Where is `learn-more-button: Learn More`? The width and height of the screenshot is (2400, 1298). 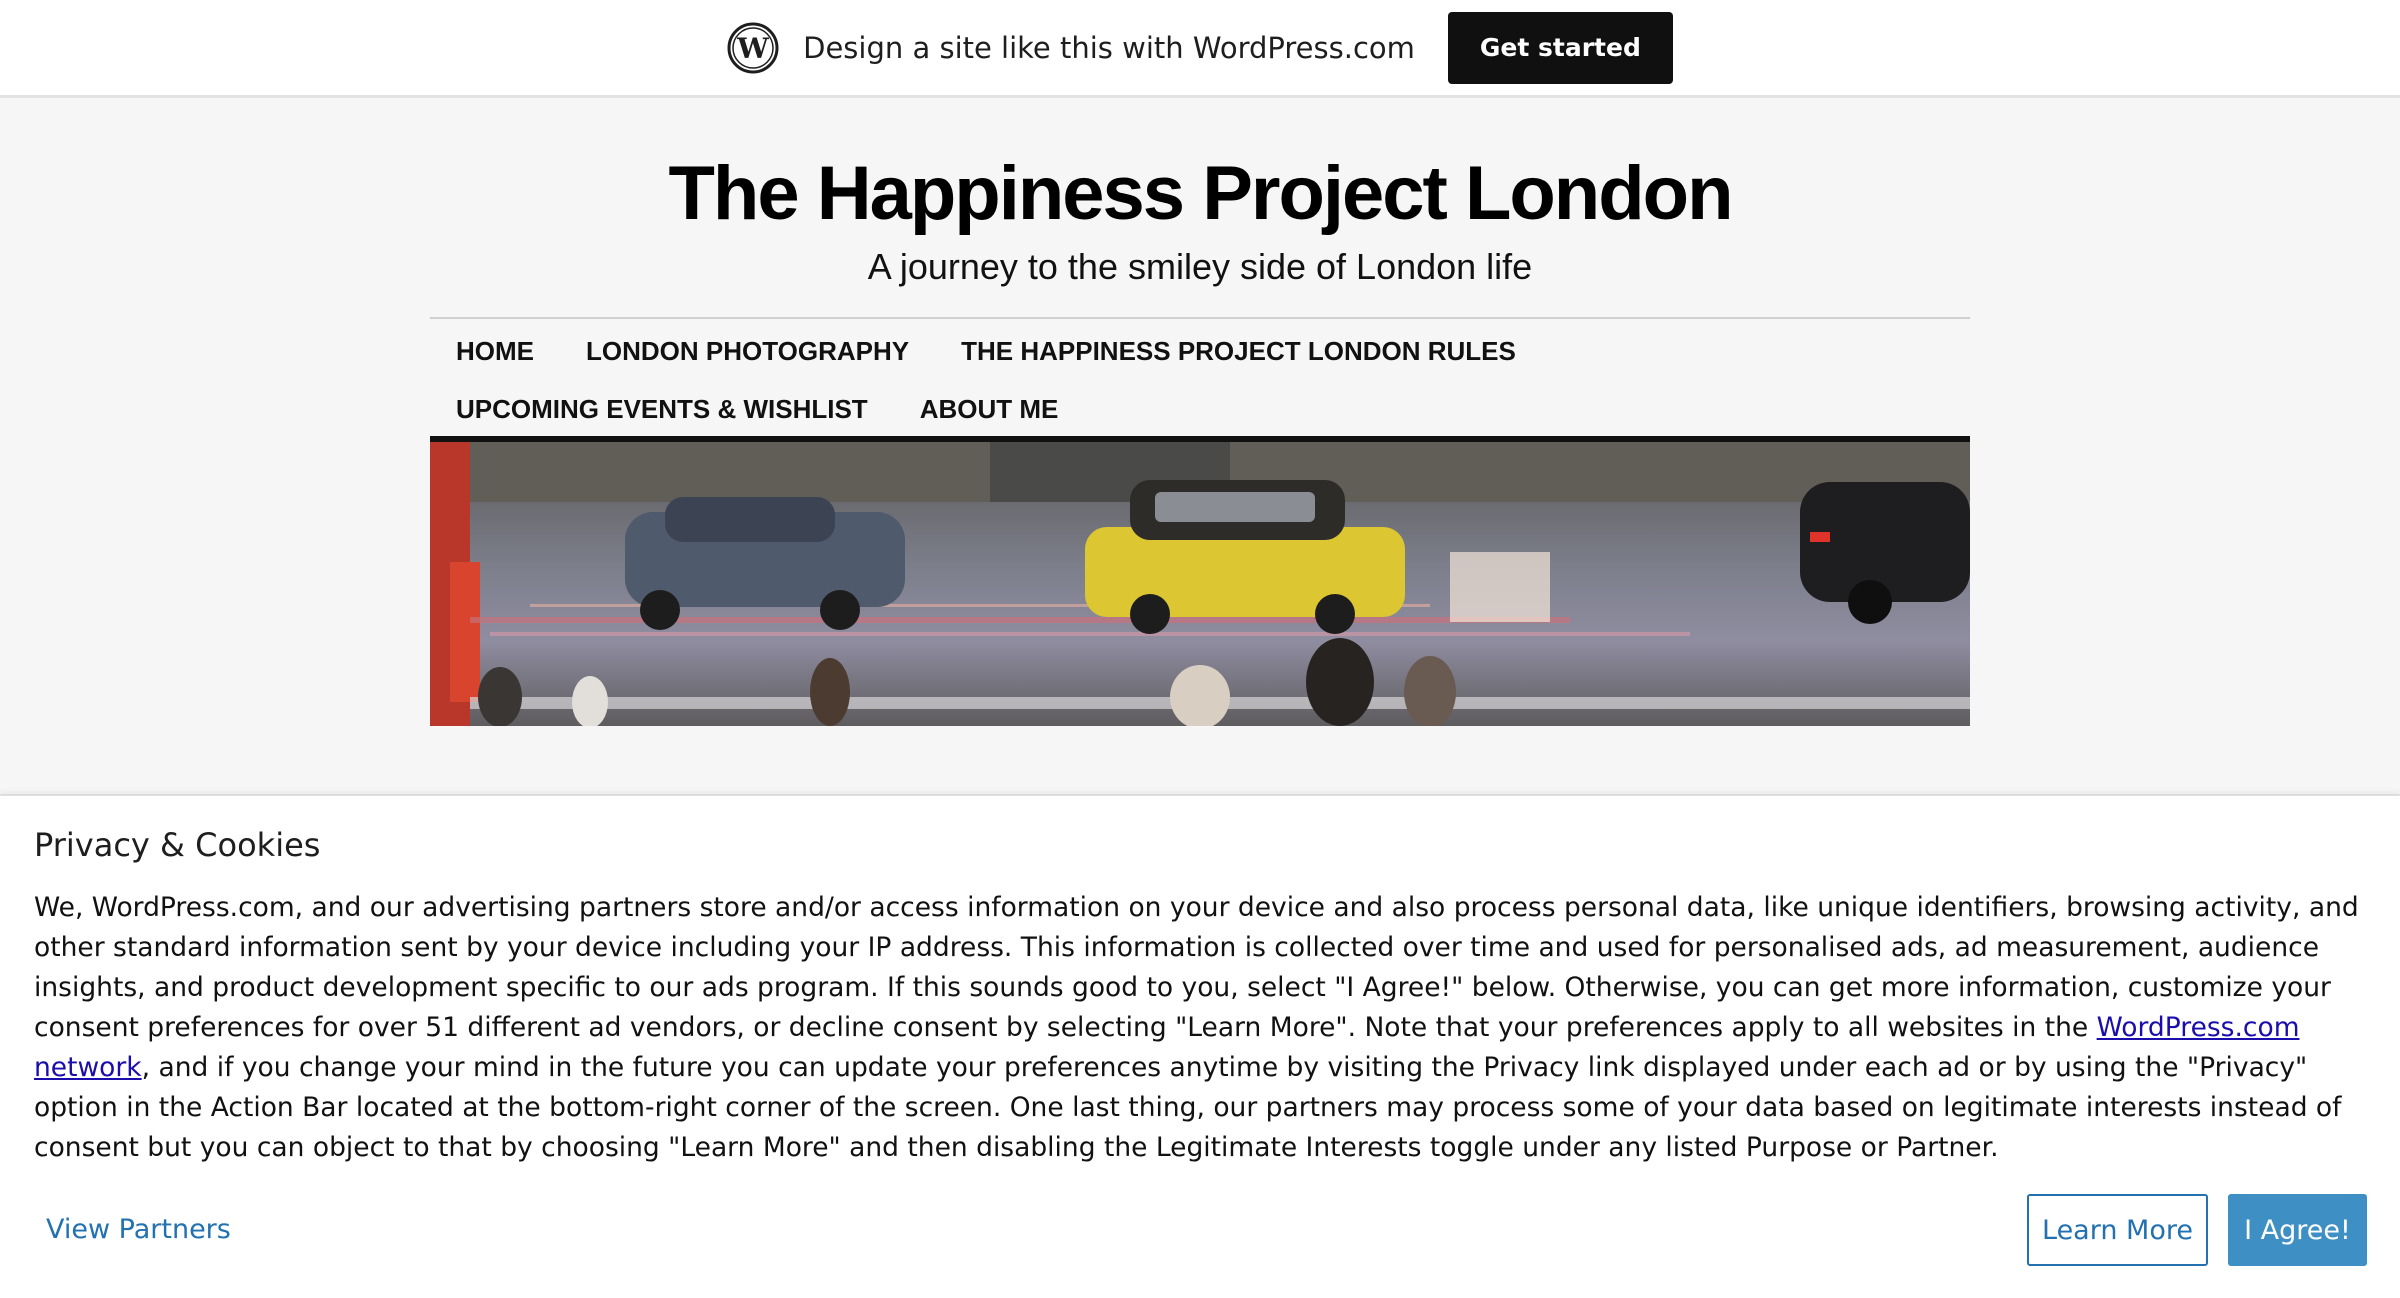 learn-more-button: Learn More is located at coordinates (2117, 1230).